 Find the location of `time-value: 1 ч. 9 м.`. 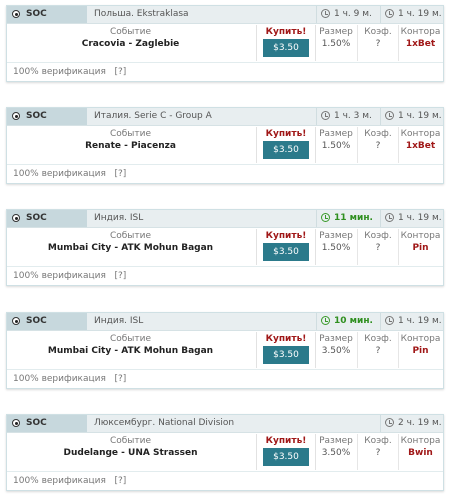

time-value: 1 ч. 9 м. is located at coordinates (353, 14).